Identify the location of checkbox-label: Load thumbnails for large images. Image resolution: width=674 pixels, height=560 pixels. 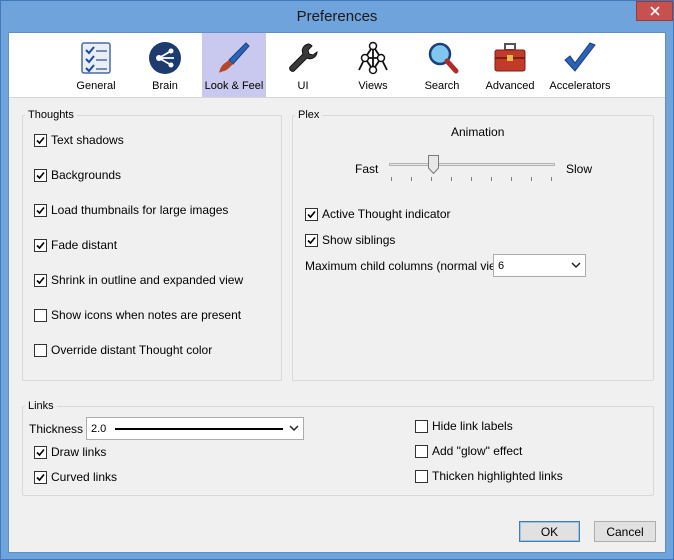
(140, 210).